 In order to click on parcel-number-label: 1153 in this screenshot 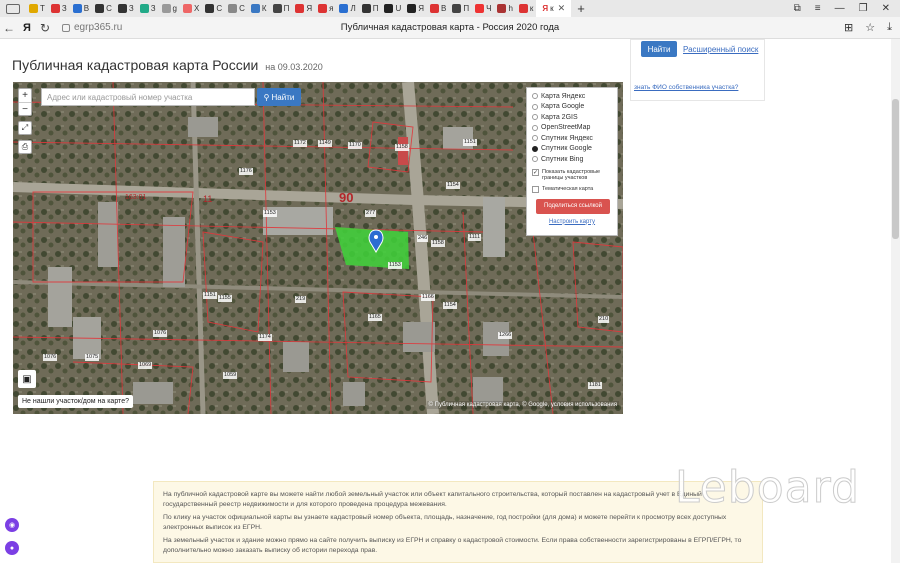, I will do `click(270, 213)`.